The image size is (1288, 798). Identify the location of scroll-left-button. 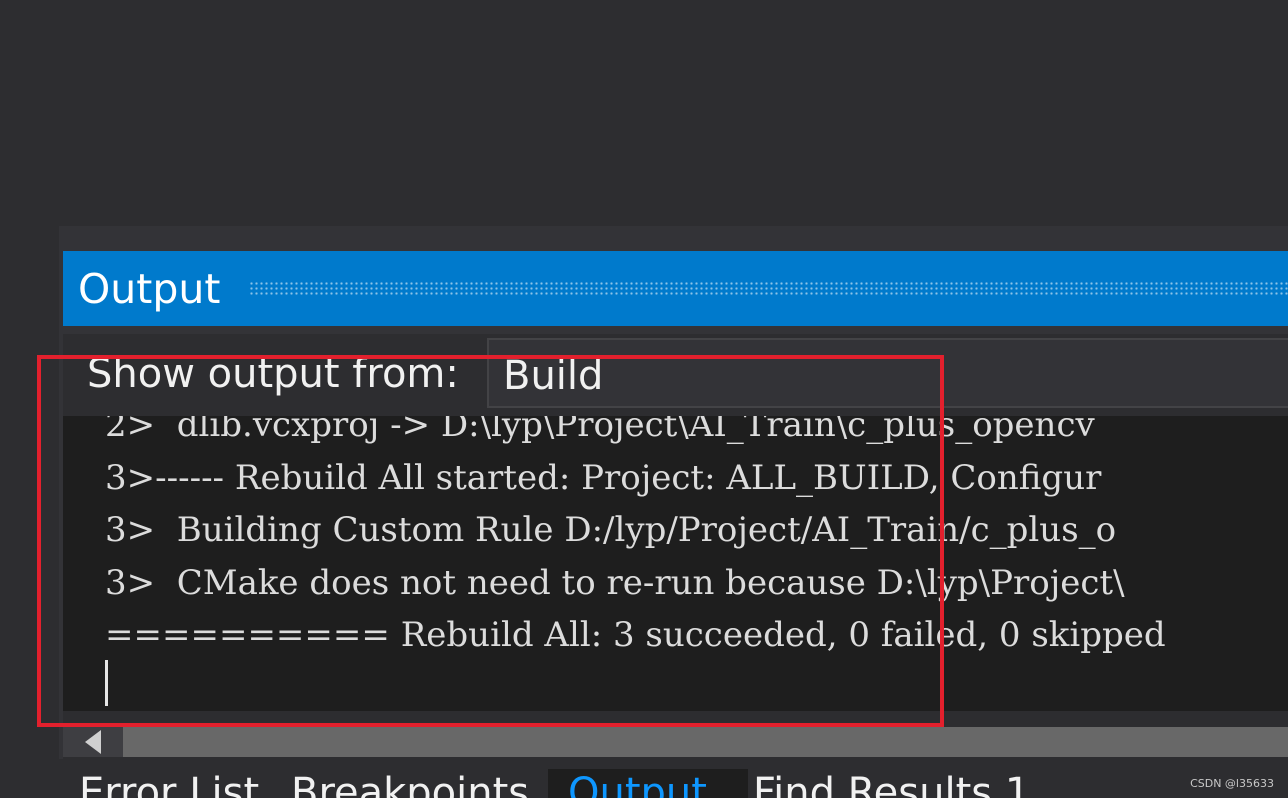
(93, 742).